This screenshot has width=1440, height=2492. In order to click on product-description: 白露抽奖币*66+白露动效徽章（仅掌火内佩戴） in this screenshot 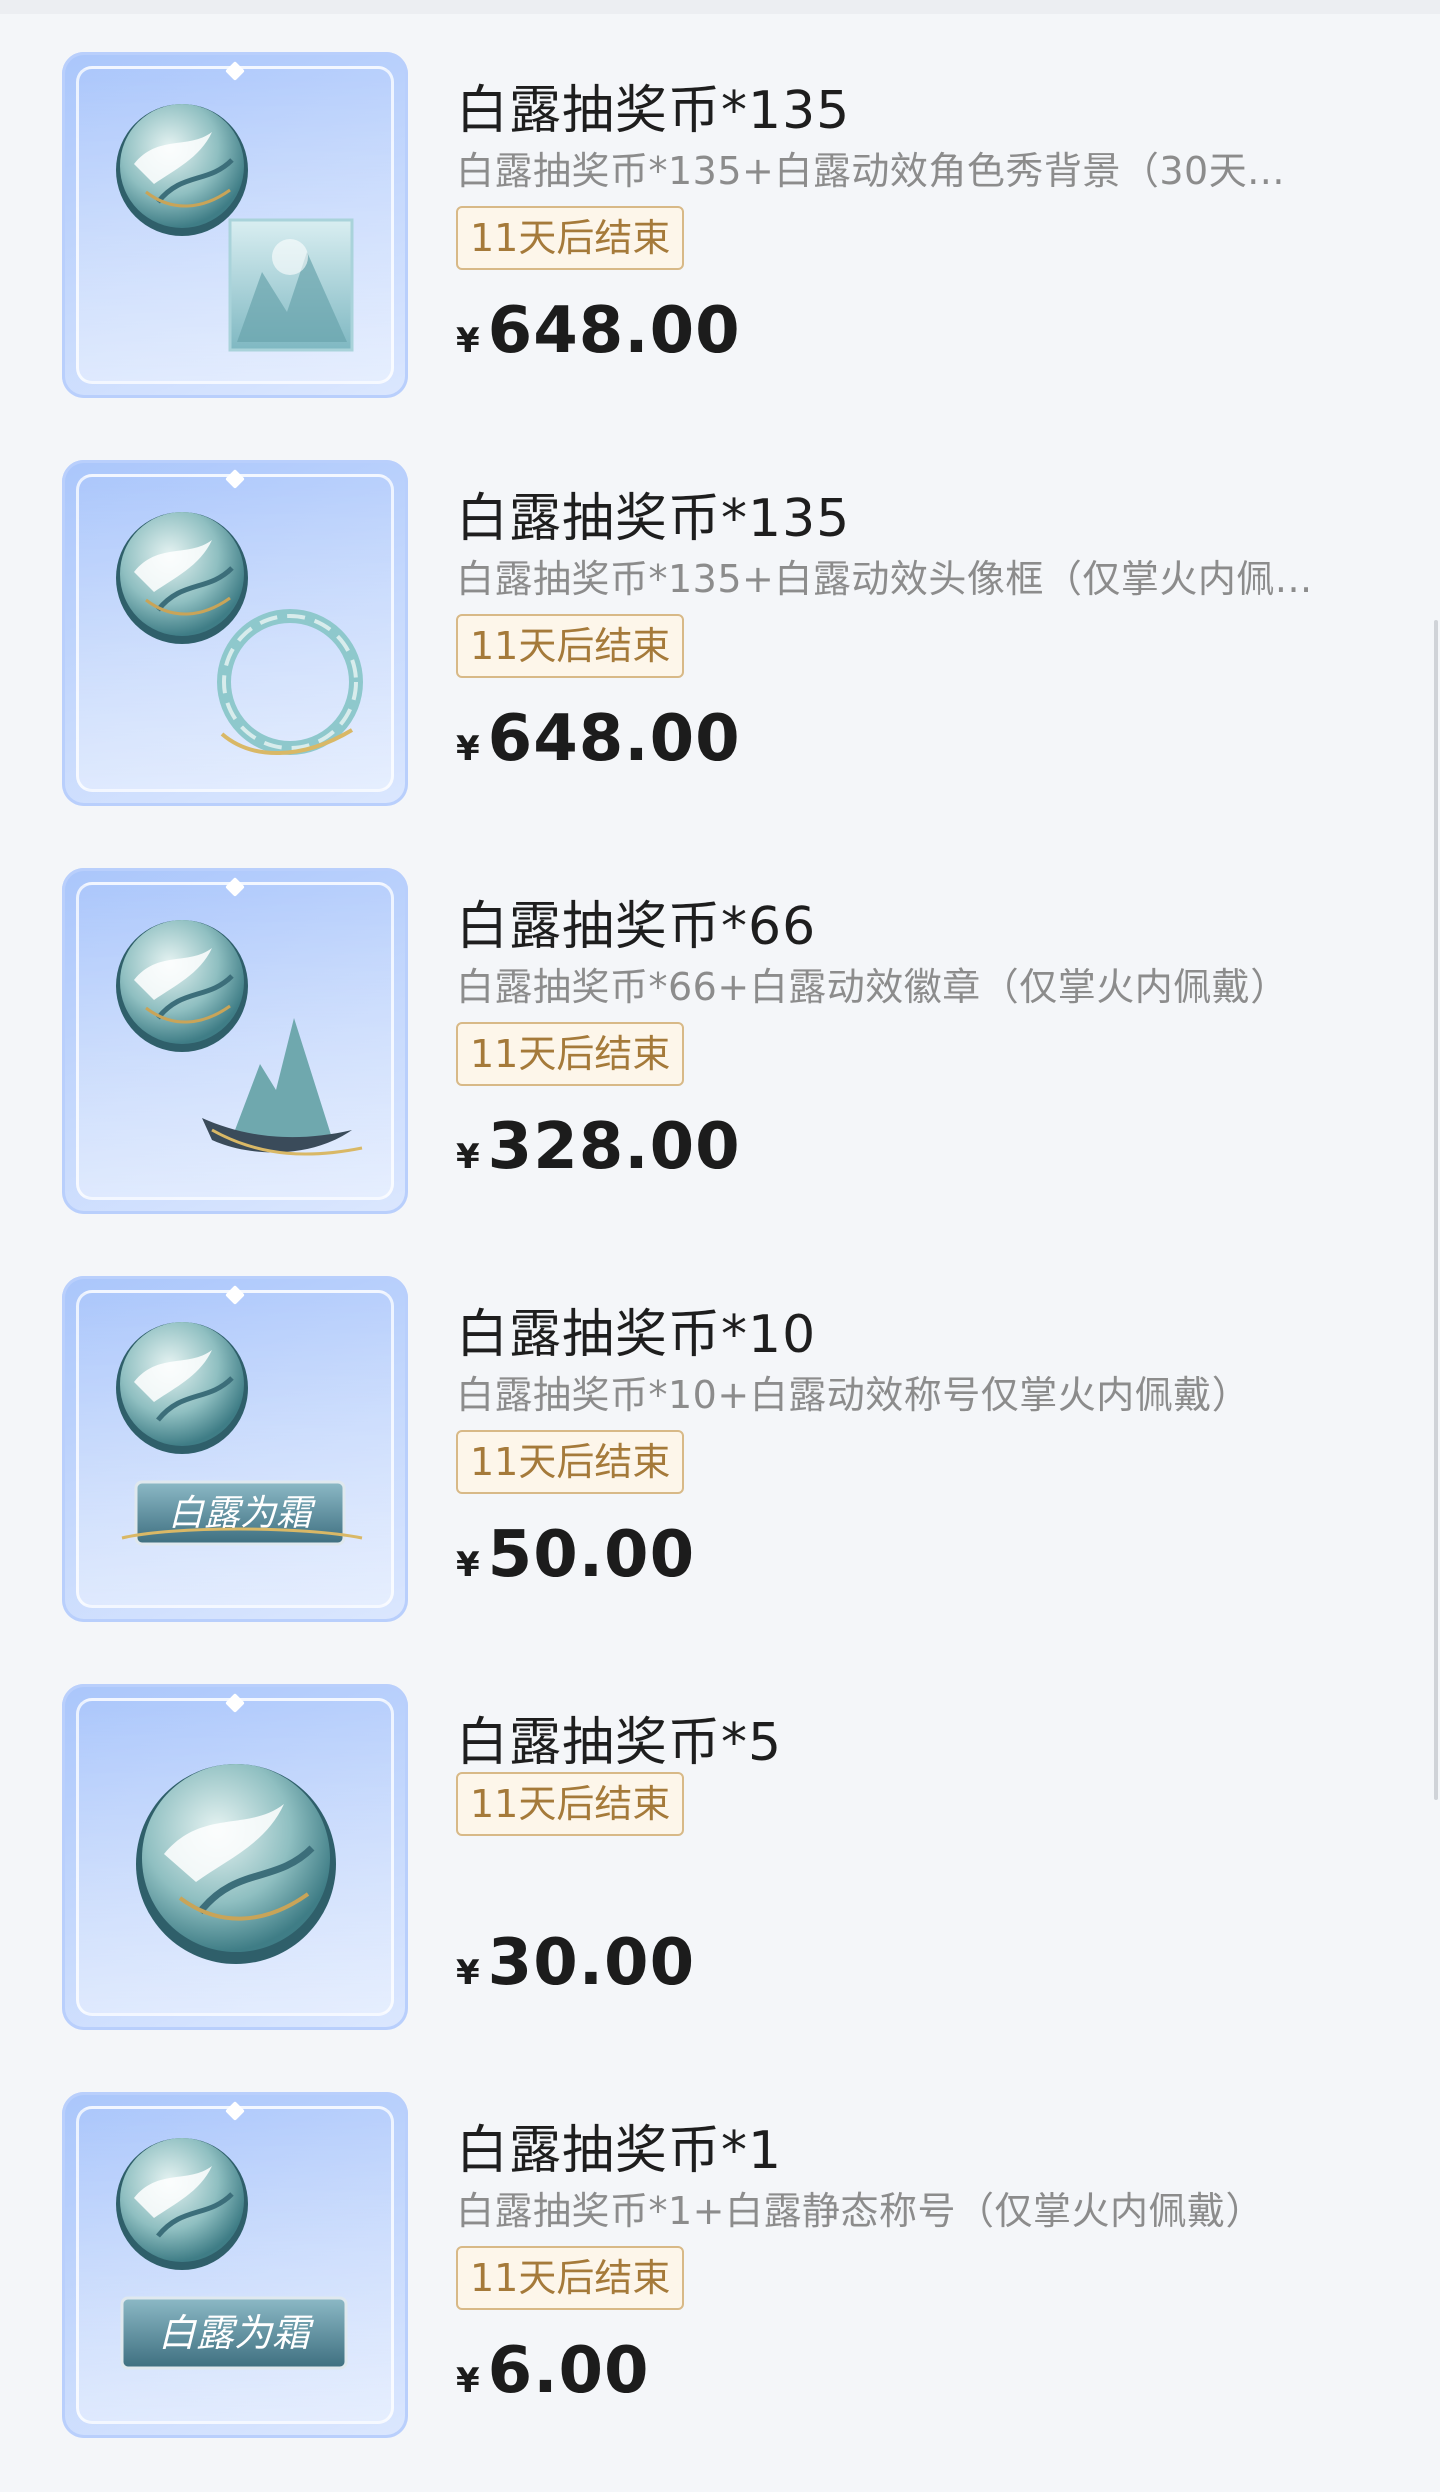, I will do `click(872, 987)`.